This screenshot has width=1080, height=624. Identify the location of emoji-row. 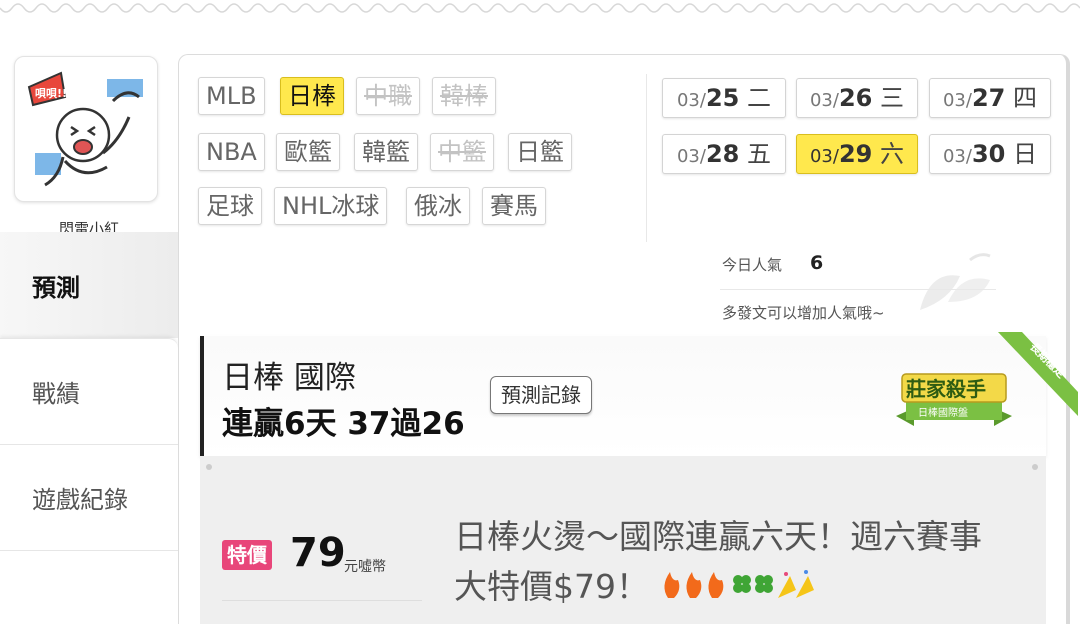
(740, 589).